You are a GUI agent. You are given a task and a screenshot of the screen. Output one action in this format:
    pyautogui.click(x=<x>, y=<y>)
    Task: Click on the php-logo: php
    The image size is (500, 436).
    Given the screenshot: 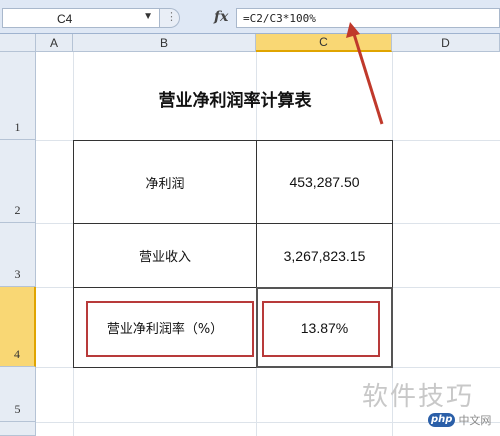 What is the action you would take?
    pyautogui.click(x=442, y=420)
    